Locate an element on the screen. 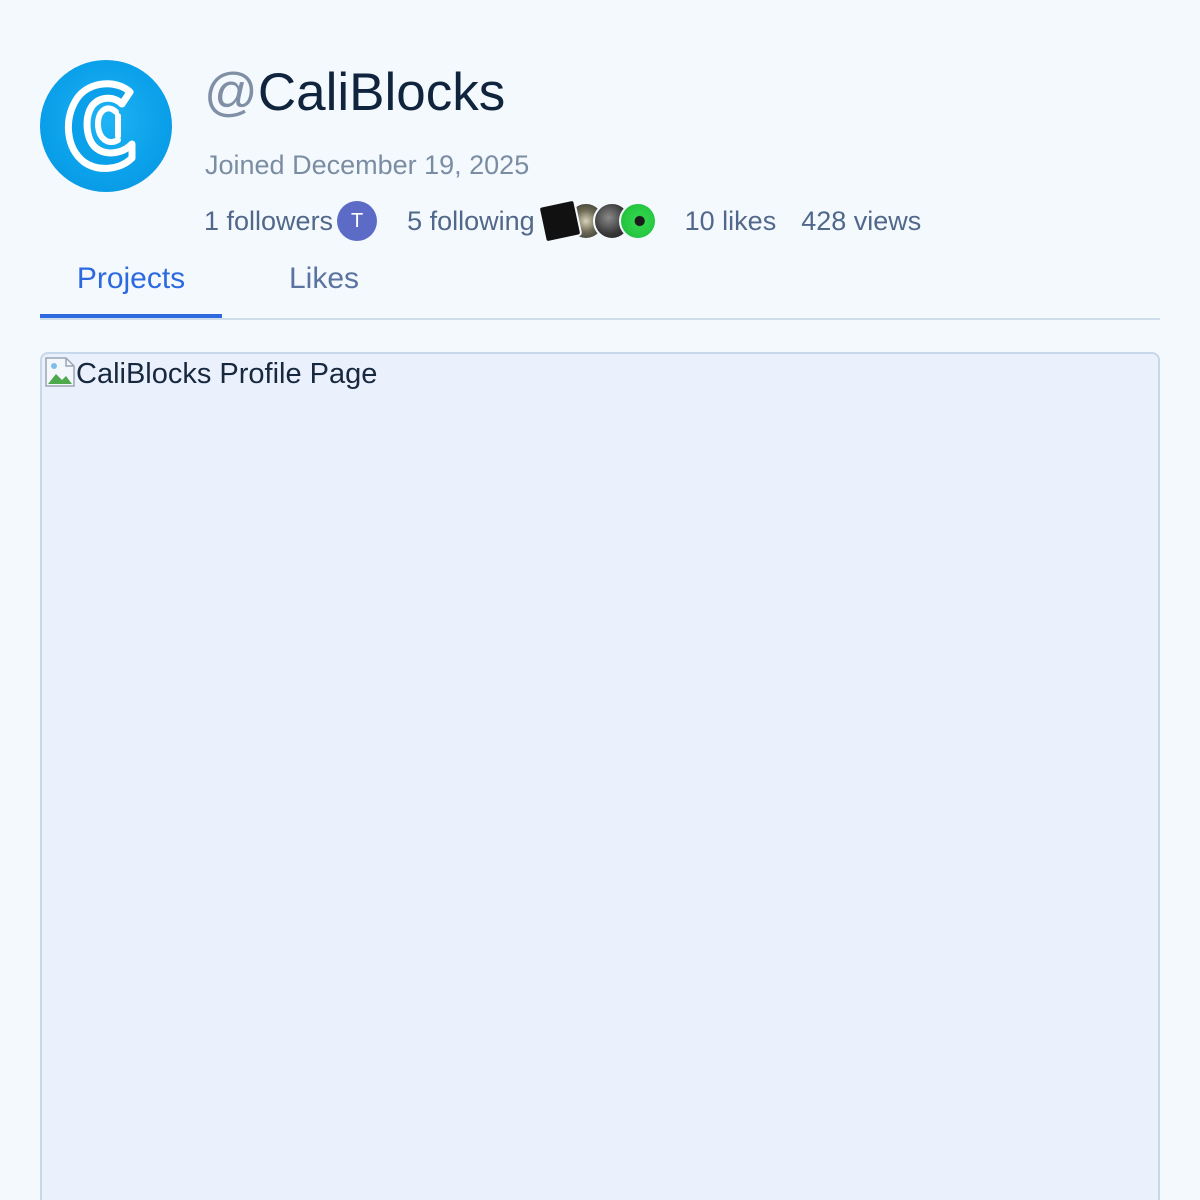  followers-link: 1 followers T is located at coordinates (291, 221).